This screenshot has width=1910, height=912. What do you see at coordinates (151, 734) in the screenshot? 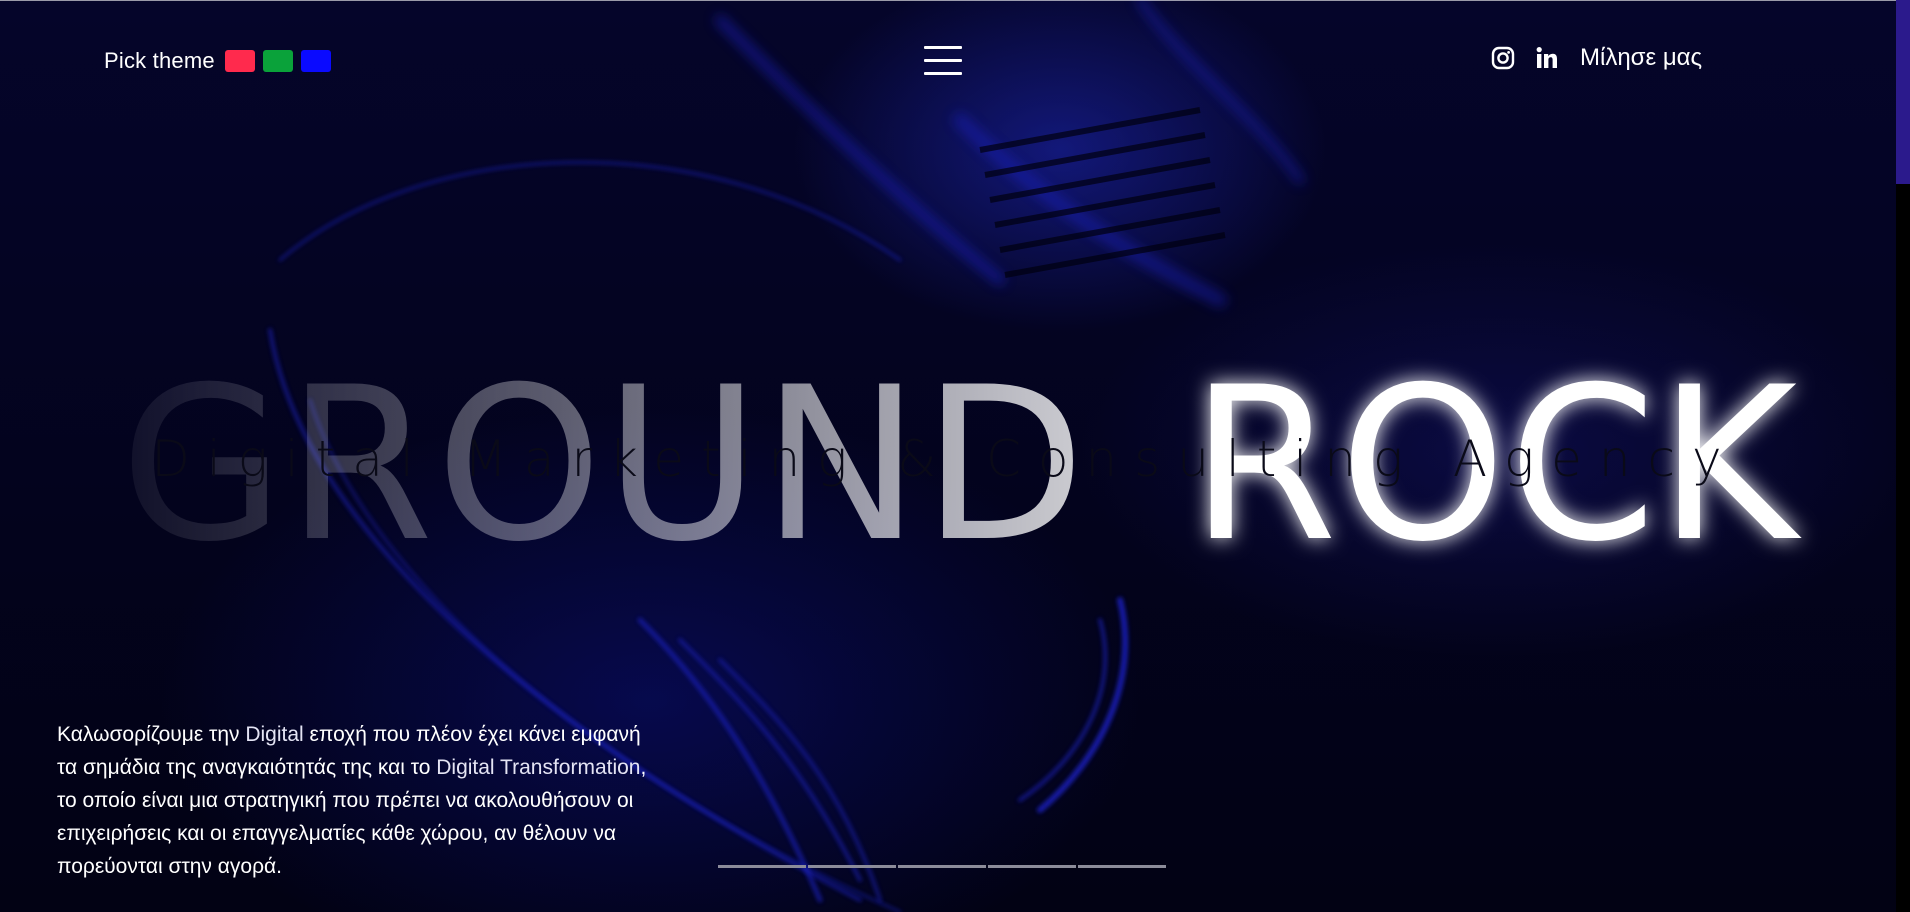
I see `intro-text: Καλωσορίζουμε την` at bounding box center [151, 734].